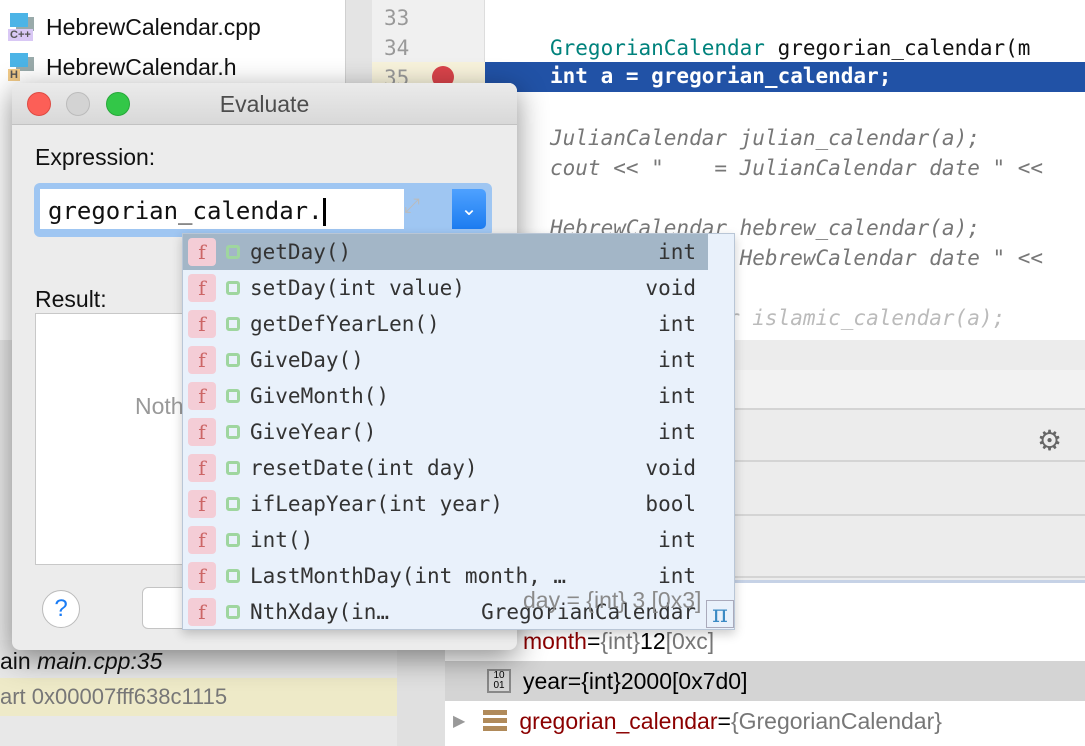 This screenshot has width=1085, height=746. What do you see at coordinates (721, 76) in the screenshot?
I see `code-line: int a = gregorian_calendar;` at bounding box center [721, 76].